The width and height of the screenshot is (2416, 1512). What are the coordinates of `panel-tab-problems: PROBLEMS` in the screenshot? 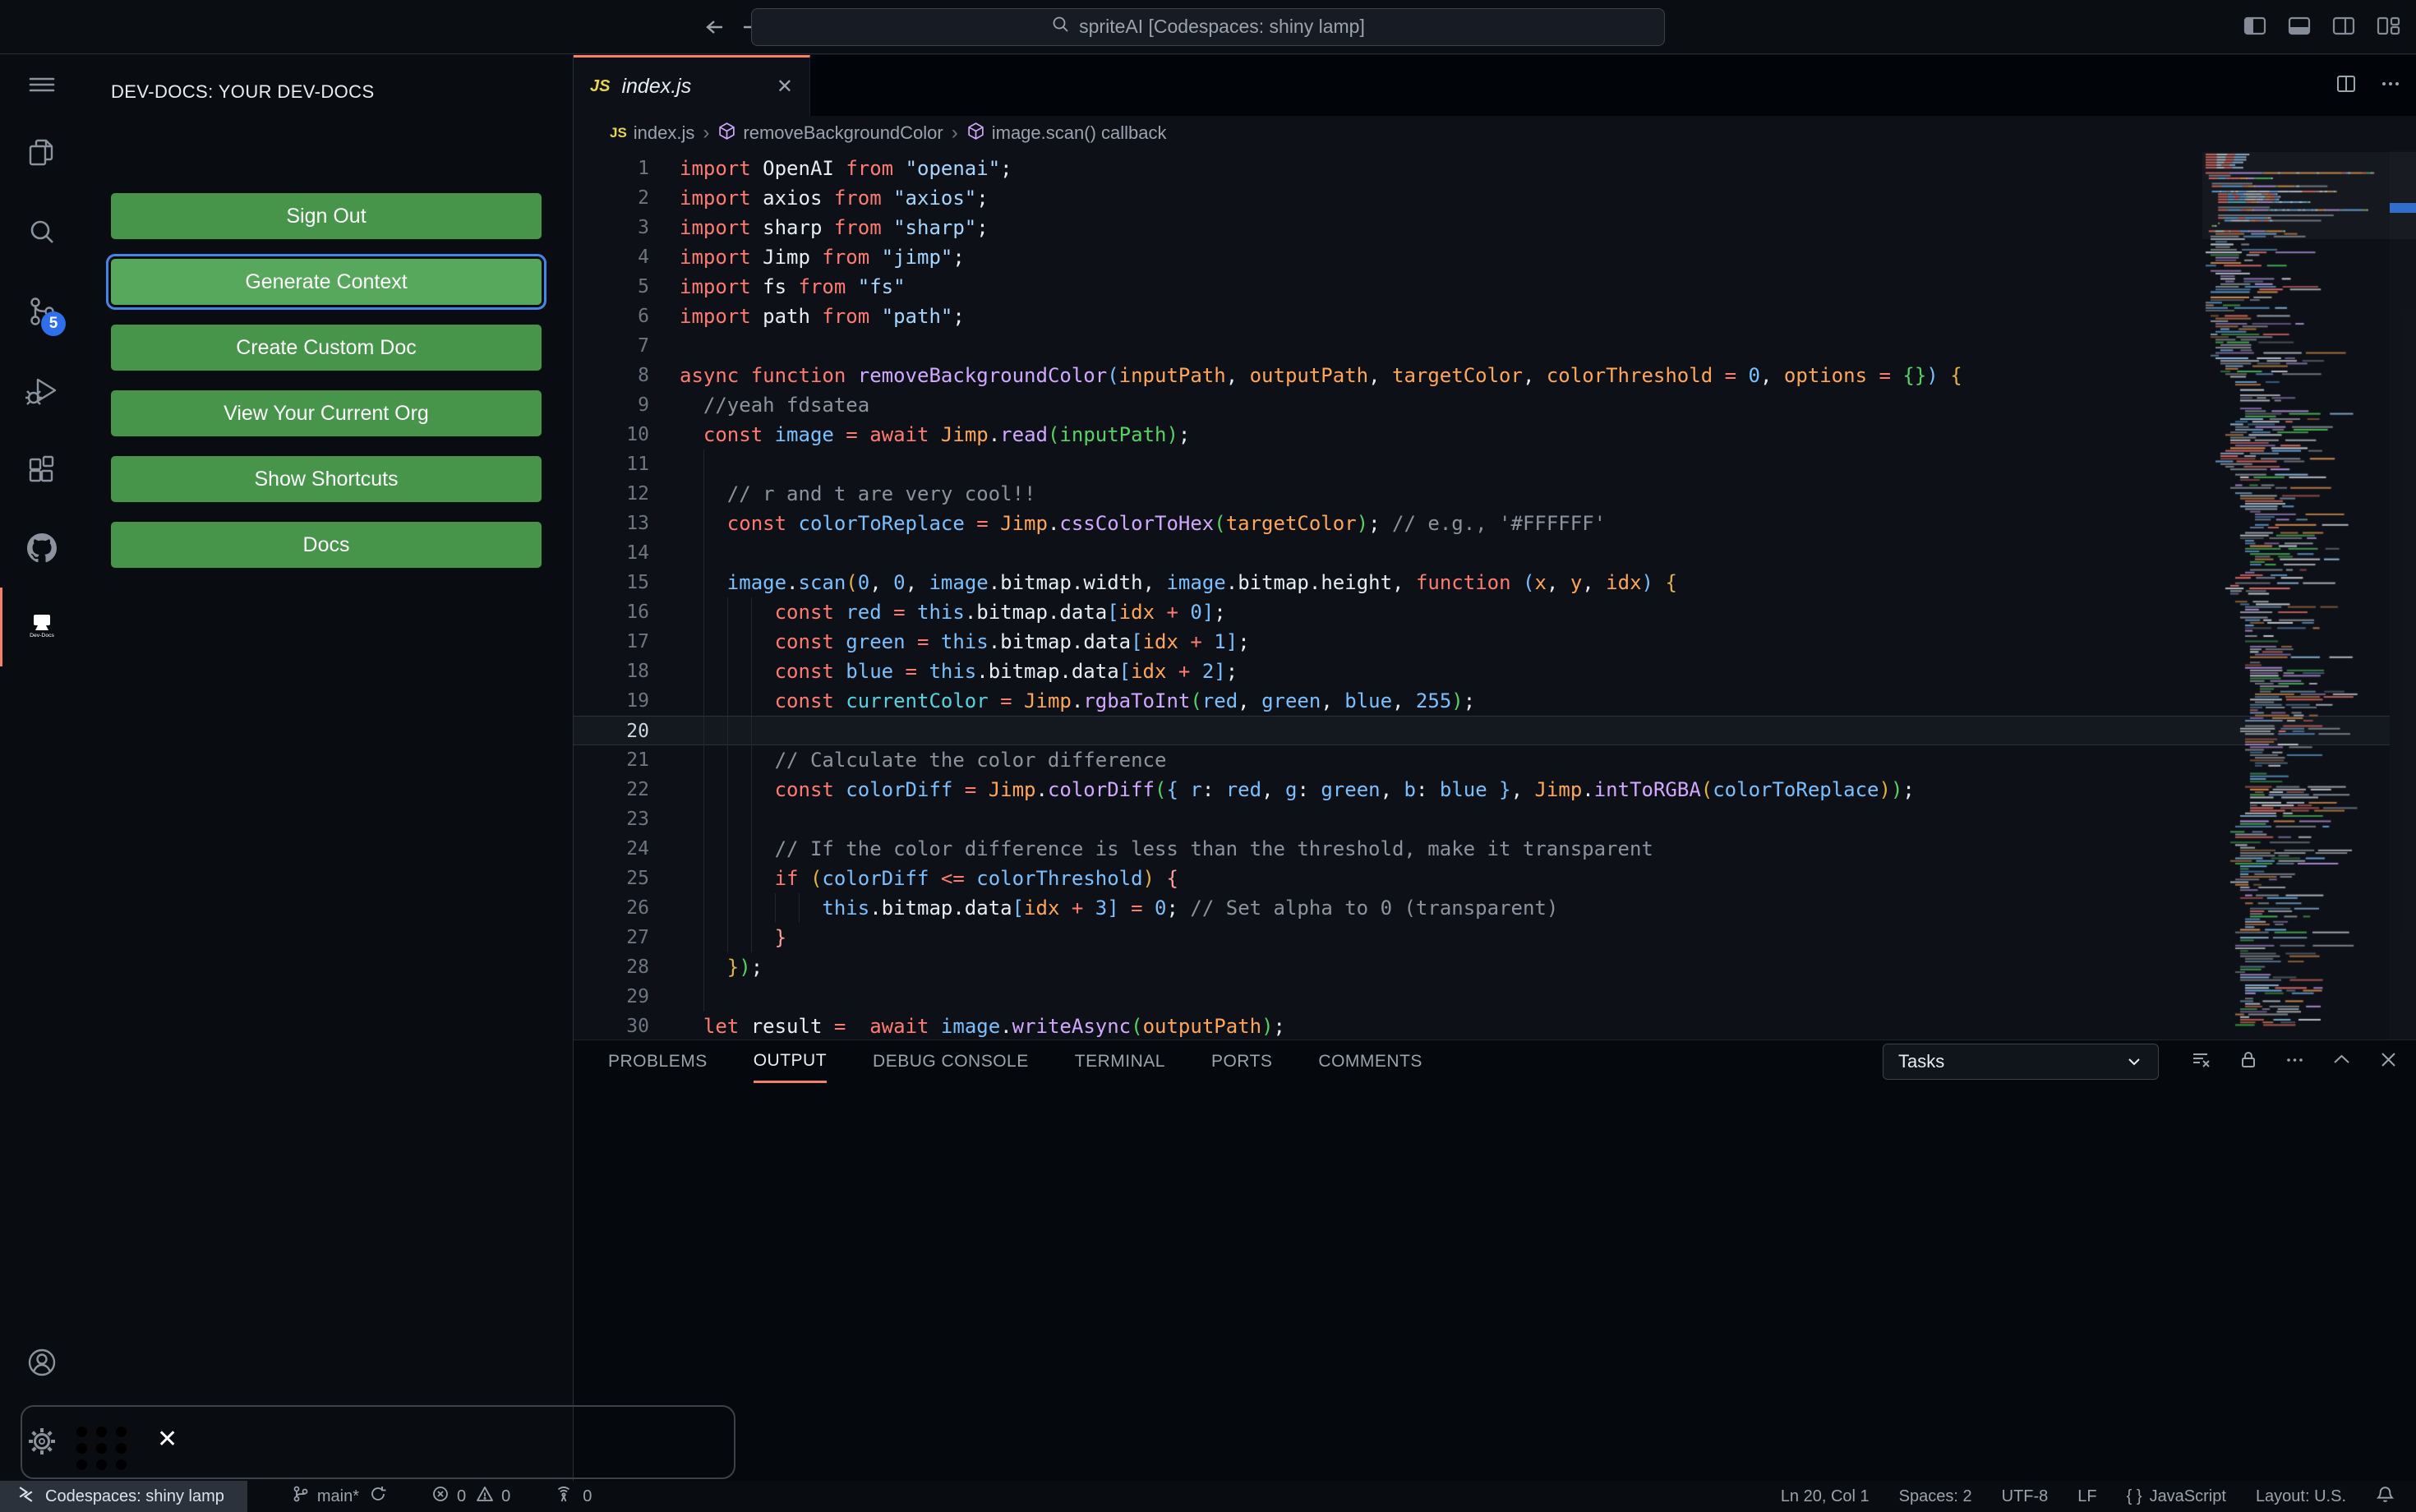 It's located at (658, 1062).